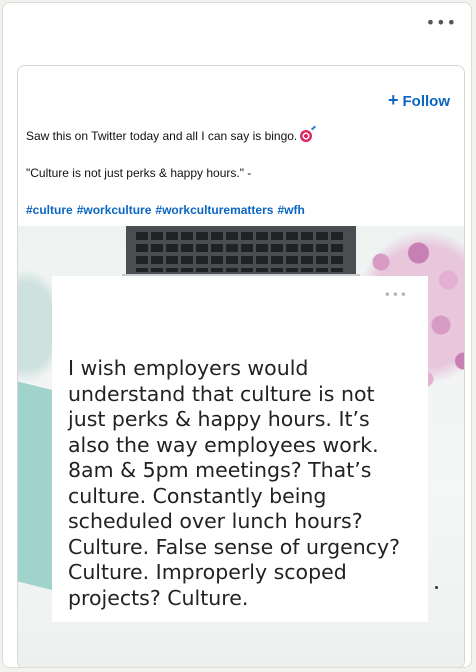 The height and width of the screenshot is (672, 476). What do you see at coordinates (426, 101) in the screenshot?
I see `follow-label: Follow` at bounding box center [426, 101].